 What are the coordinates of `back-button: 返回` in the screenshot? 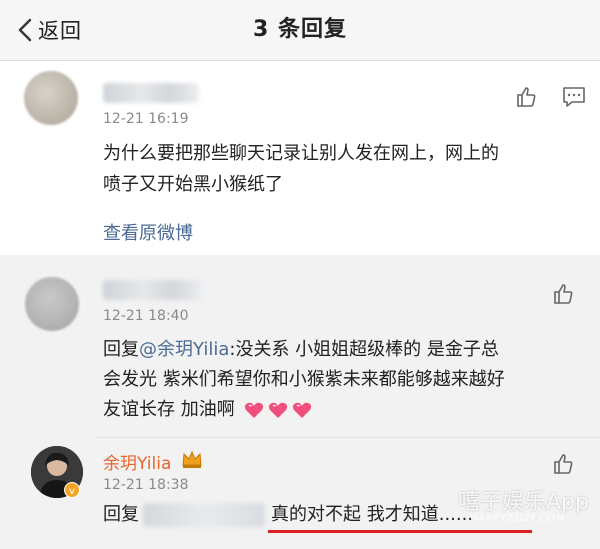 It's located at (49, 30).